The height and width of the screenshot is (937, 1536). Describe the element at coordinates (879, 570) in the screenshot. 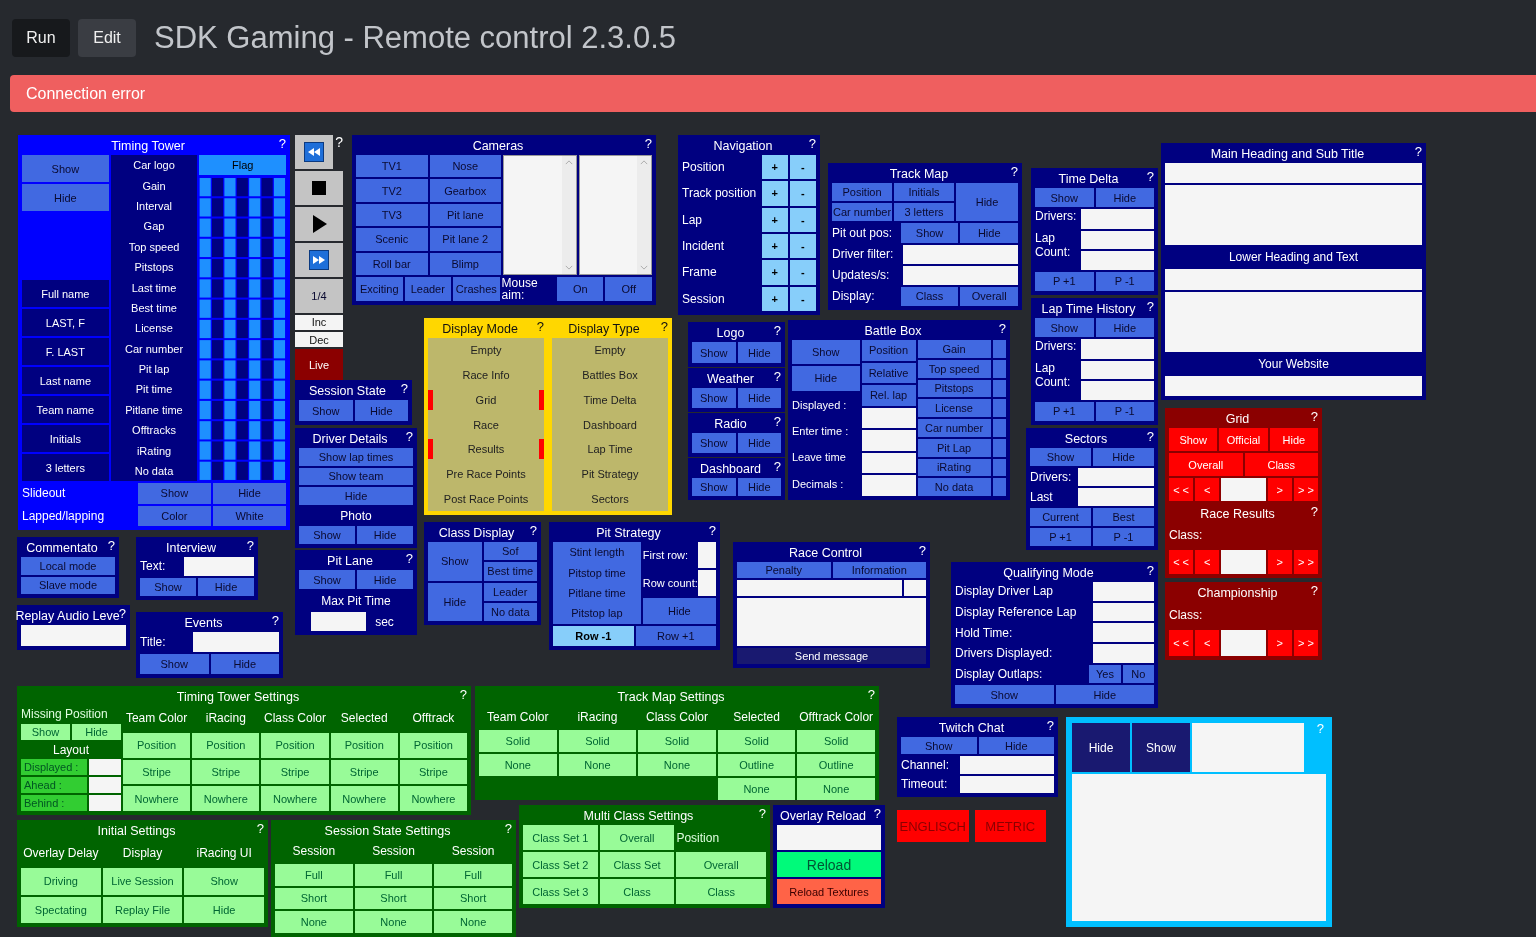

I see `panel-button: Information` at that location.